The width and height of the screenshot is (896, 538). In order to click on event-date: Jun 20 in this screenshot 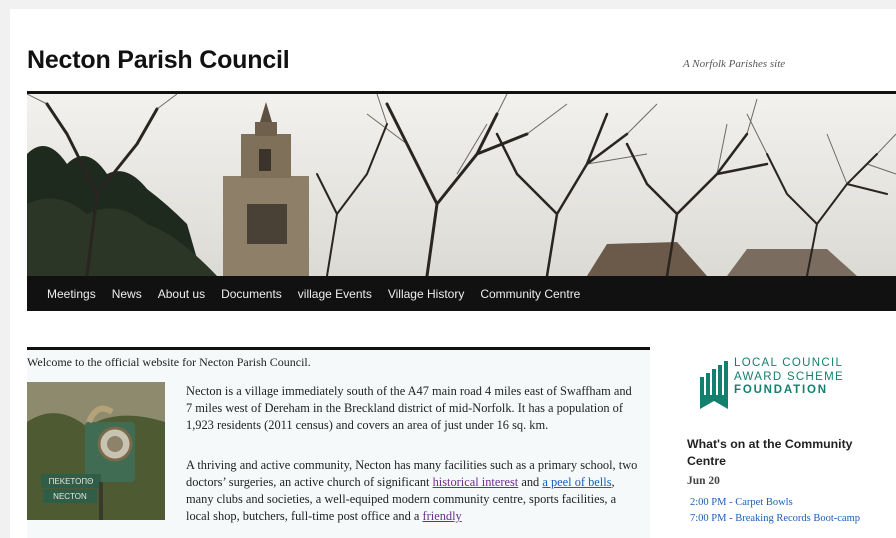, I will do `click(703, 481)`.